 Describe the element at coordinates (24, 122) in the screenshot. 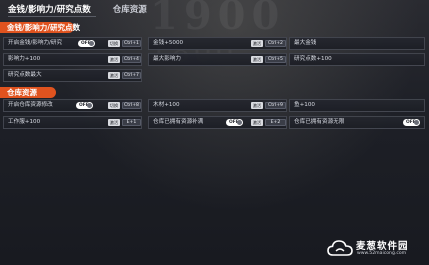

I see `option-label: 工作服+100` at that location.